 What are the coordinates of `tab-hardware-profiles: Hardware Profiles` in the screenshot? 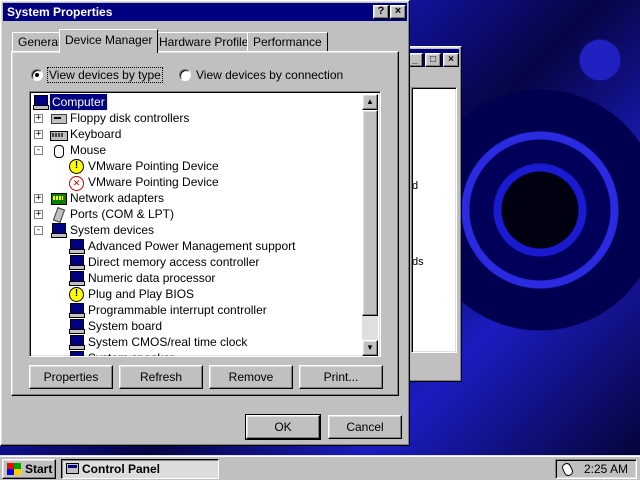 It's located at (207, 42).